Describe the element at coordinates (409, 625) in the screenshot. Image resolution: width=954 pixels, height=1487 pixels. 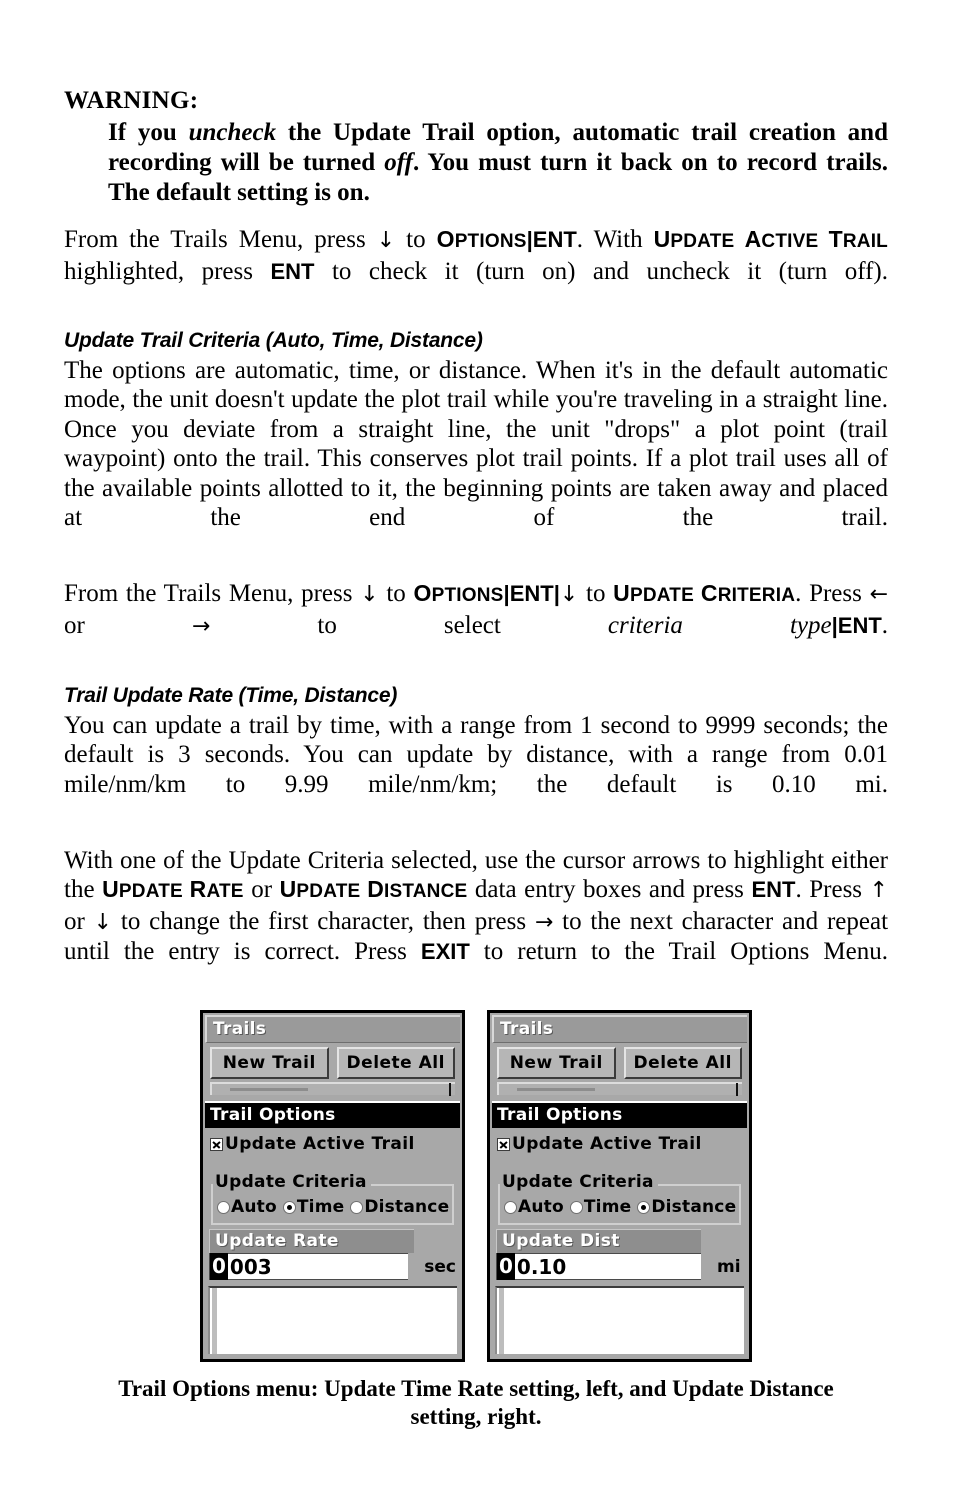
I see `para3-t6: to select` at that location.